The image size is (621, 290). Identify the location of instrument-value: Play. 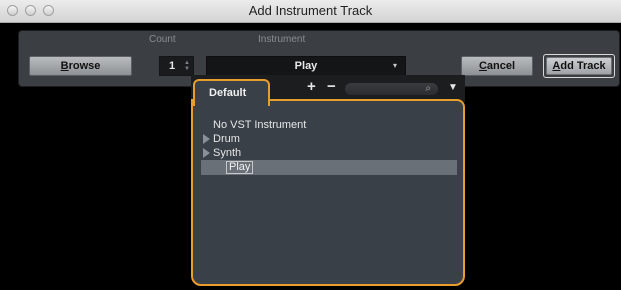
(306, 66).